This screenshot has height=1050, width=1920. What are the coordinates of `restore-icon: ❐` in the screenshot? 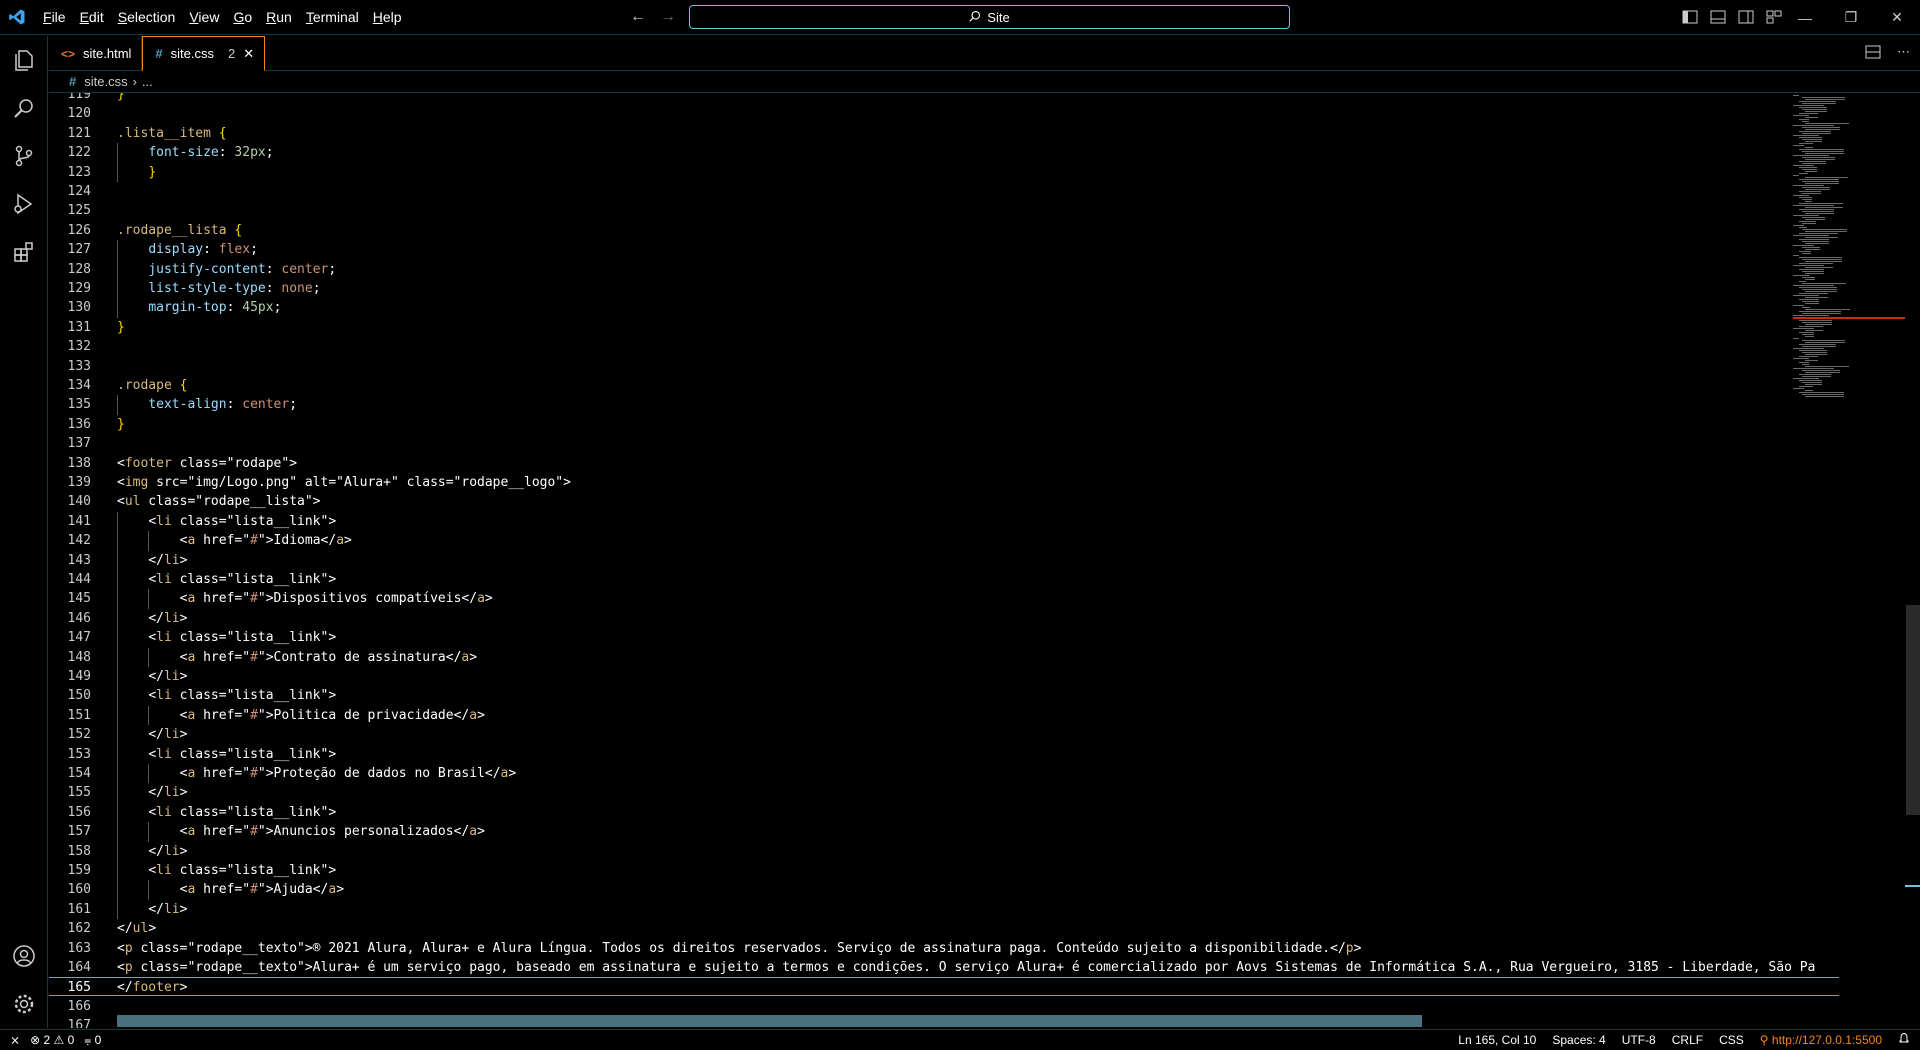 It's located at (1851, 17).